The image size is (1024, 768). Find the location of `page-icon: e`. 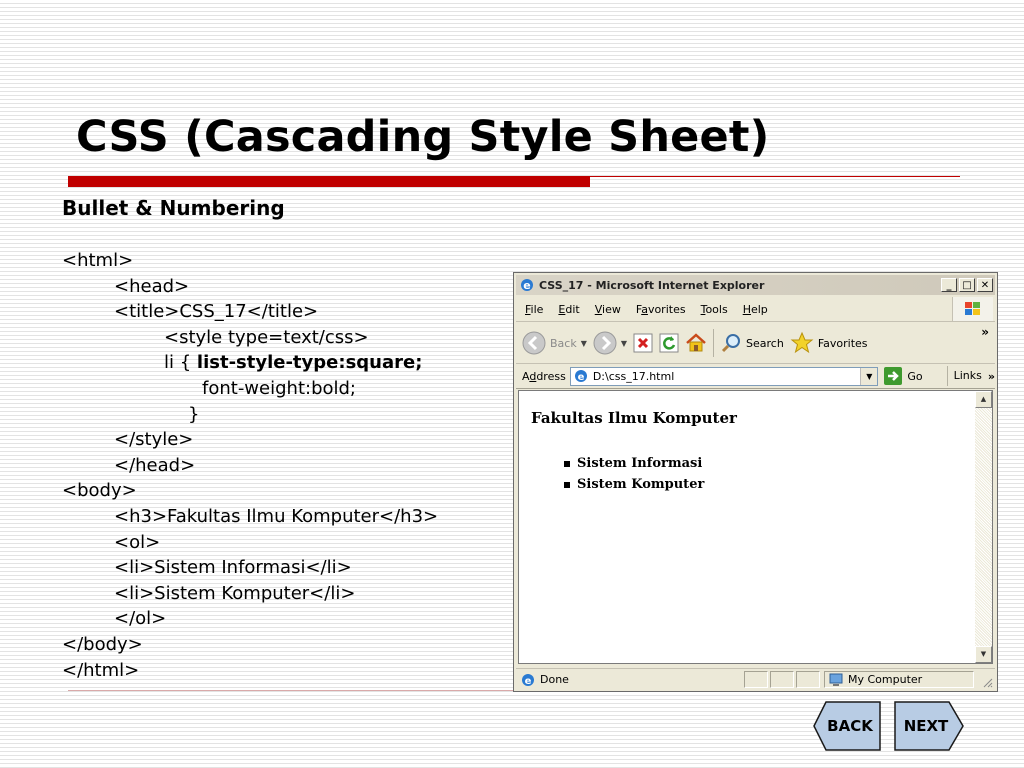

page-icon: e is located at coordinates (580, 376).